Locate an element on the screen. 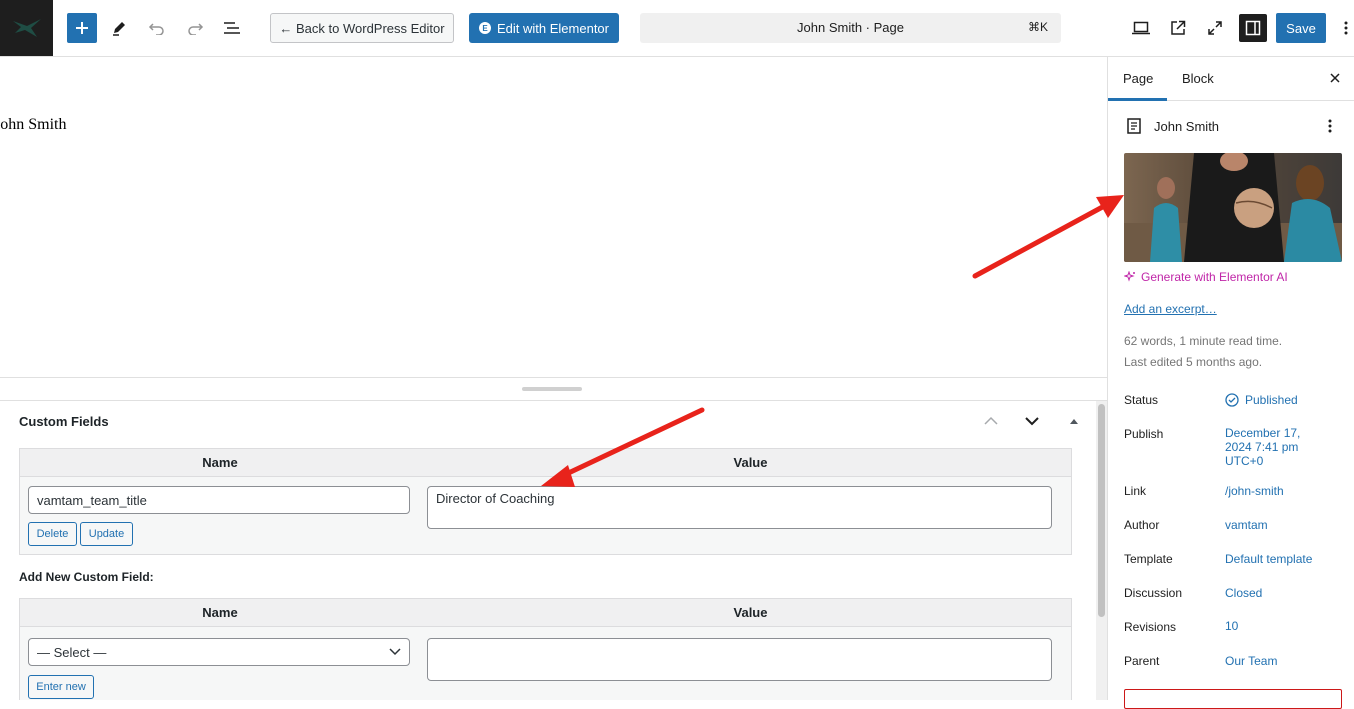  status-value-button: Published is located at coordinates (1261, 400).